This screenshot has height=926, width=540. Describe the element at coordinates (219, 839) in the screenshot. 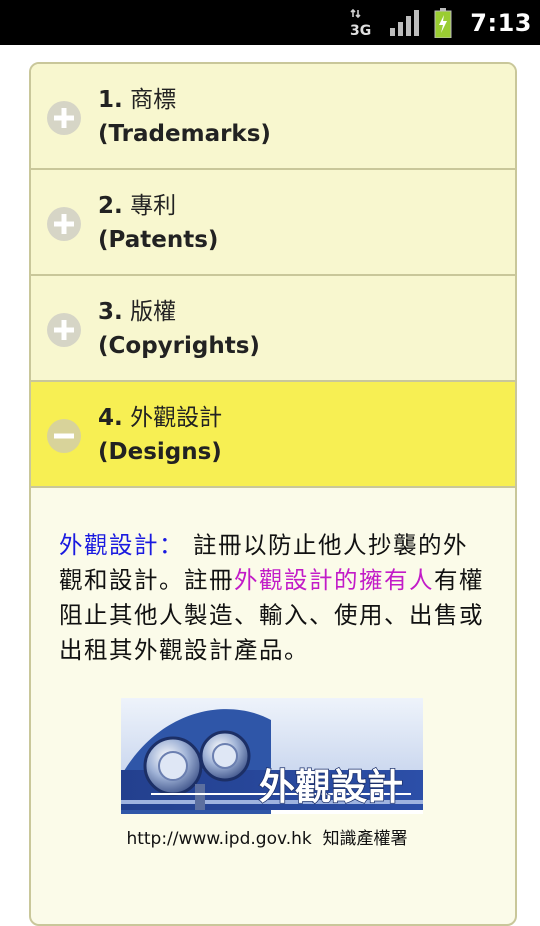

I see `caption-url: http://www.ipd.gov.hk` at that location.